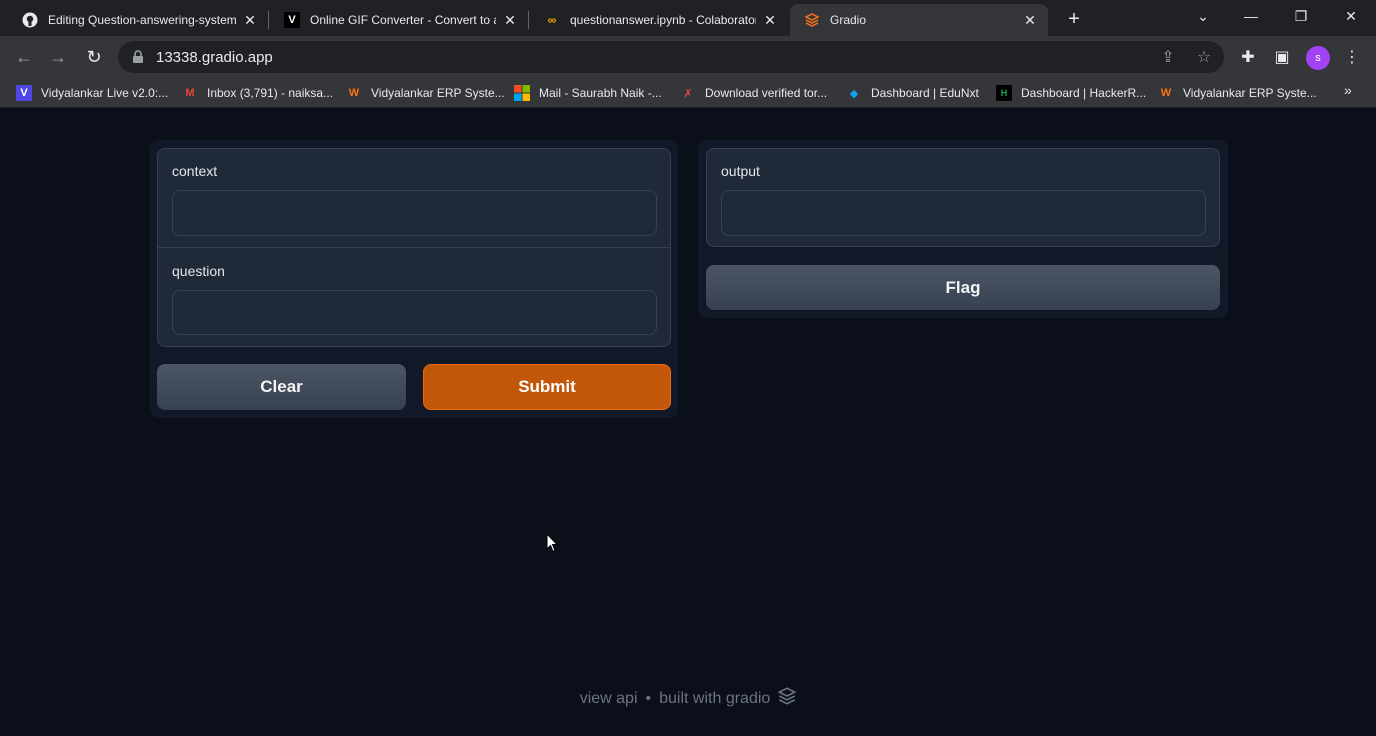 This screenshot has height=736, width=1376. Describe the element at coordinates (198, 271) in the screenshot. I see `question-label: question` at that location.